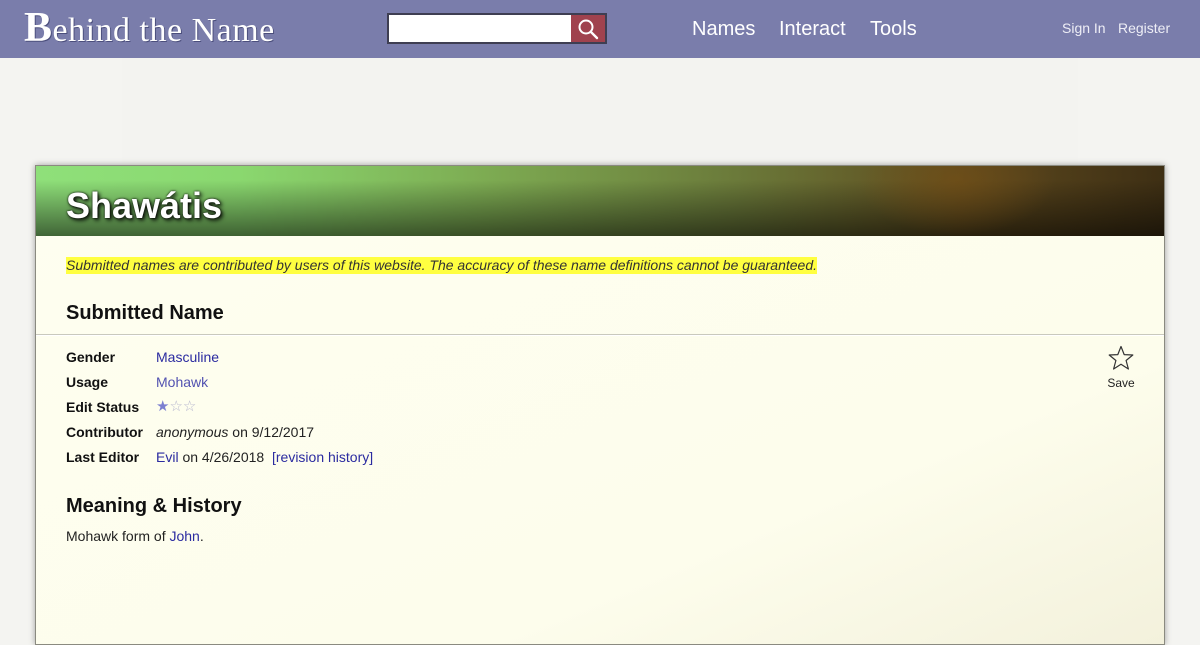 This screenshot has height=645, width=1200. Describe the element at coordinates (187, 357) in the screenshot. I see `gender-link: Masculine` at that location.